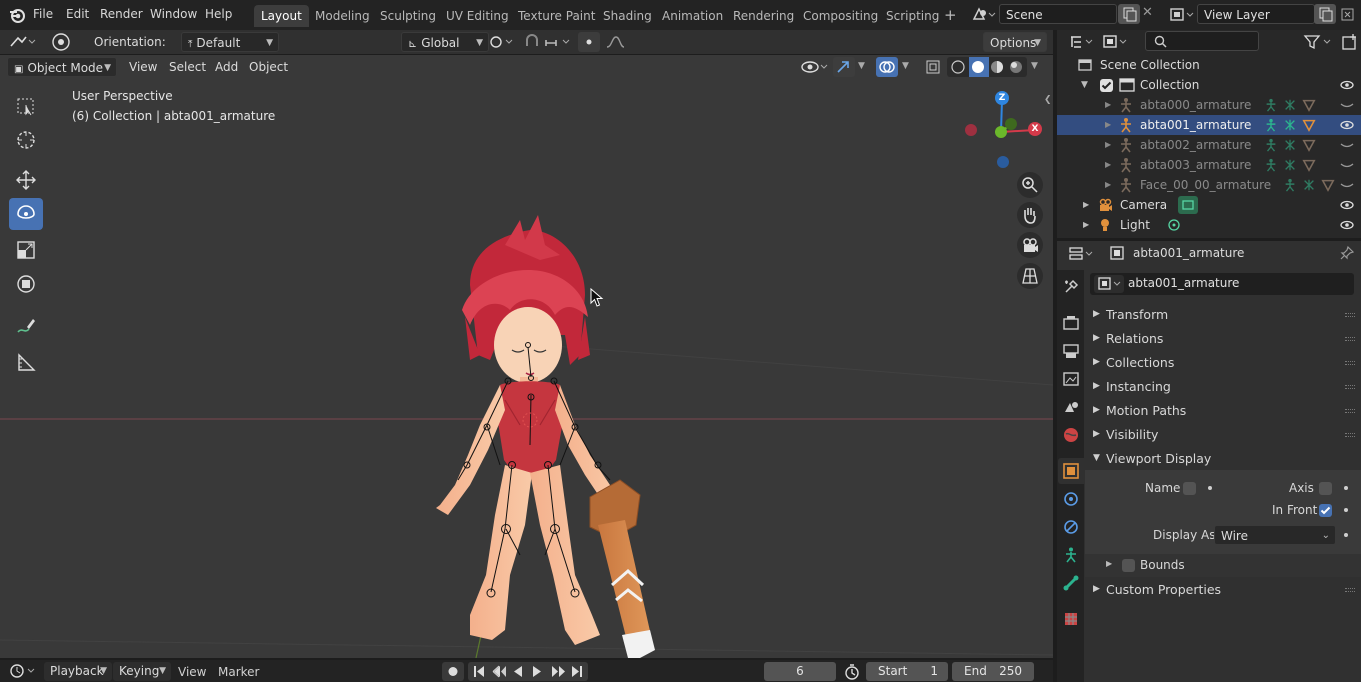  Describe the element at coordinates (1030, 276) in the screenshot. I see `perspective-toggle-icon` at that location.